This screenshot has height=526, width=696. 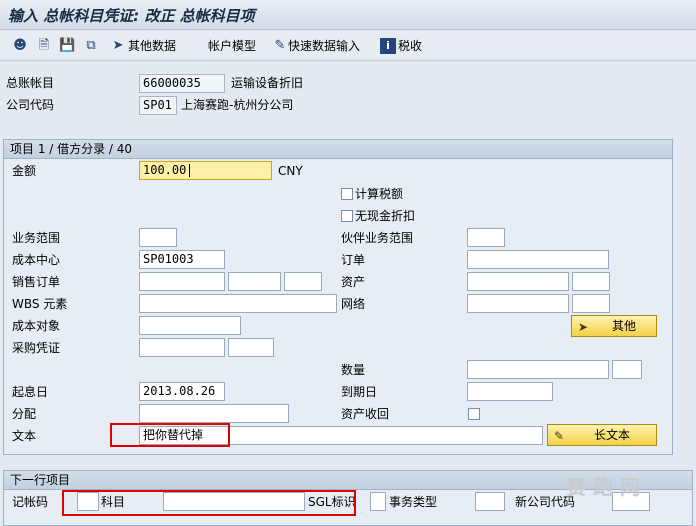 What do you see at coordinates (591, 303) in the screenshot?
I see `network-activity-field` at bounding box center [591, 303].